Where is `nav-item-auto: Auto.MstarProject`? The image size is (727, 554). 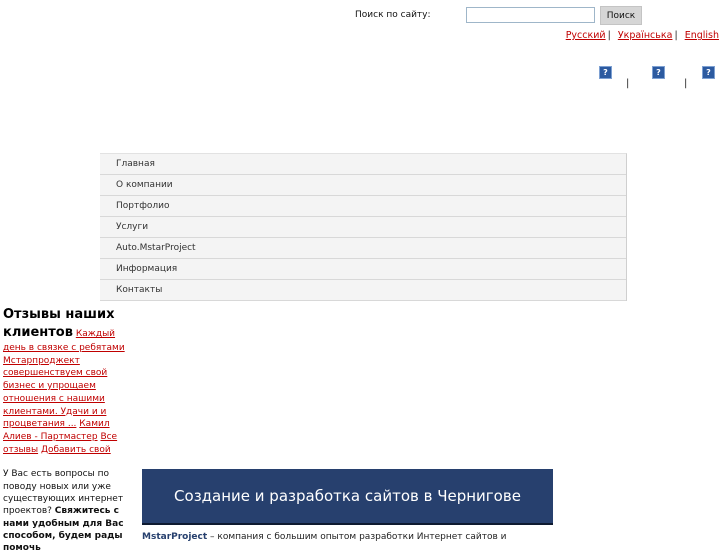 nav-item-auto: Auto.MstarProject is located at coordinates (363, 248).